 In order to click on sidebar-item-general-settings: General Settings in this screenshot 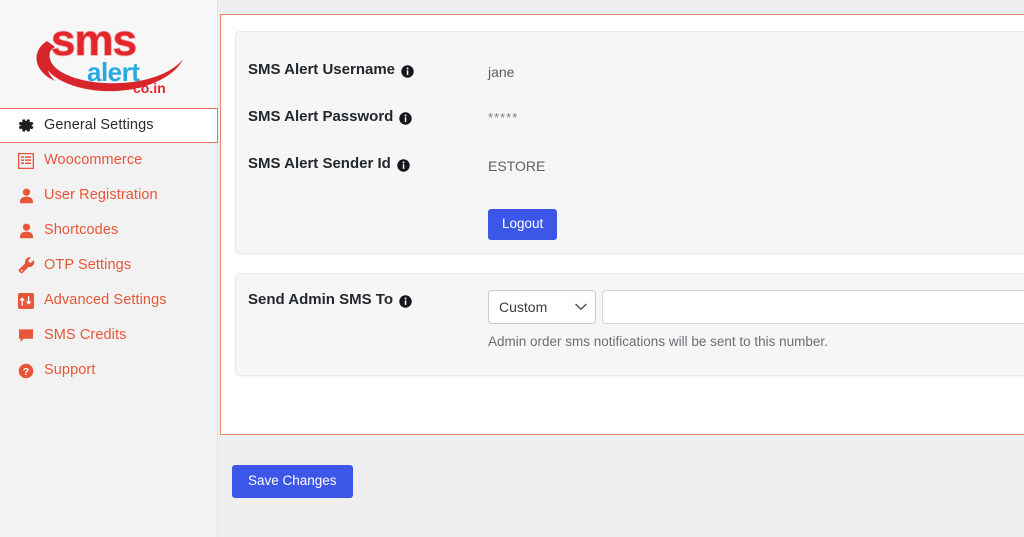, I will do `click(109, 125)`.